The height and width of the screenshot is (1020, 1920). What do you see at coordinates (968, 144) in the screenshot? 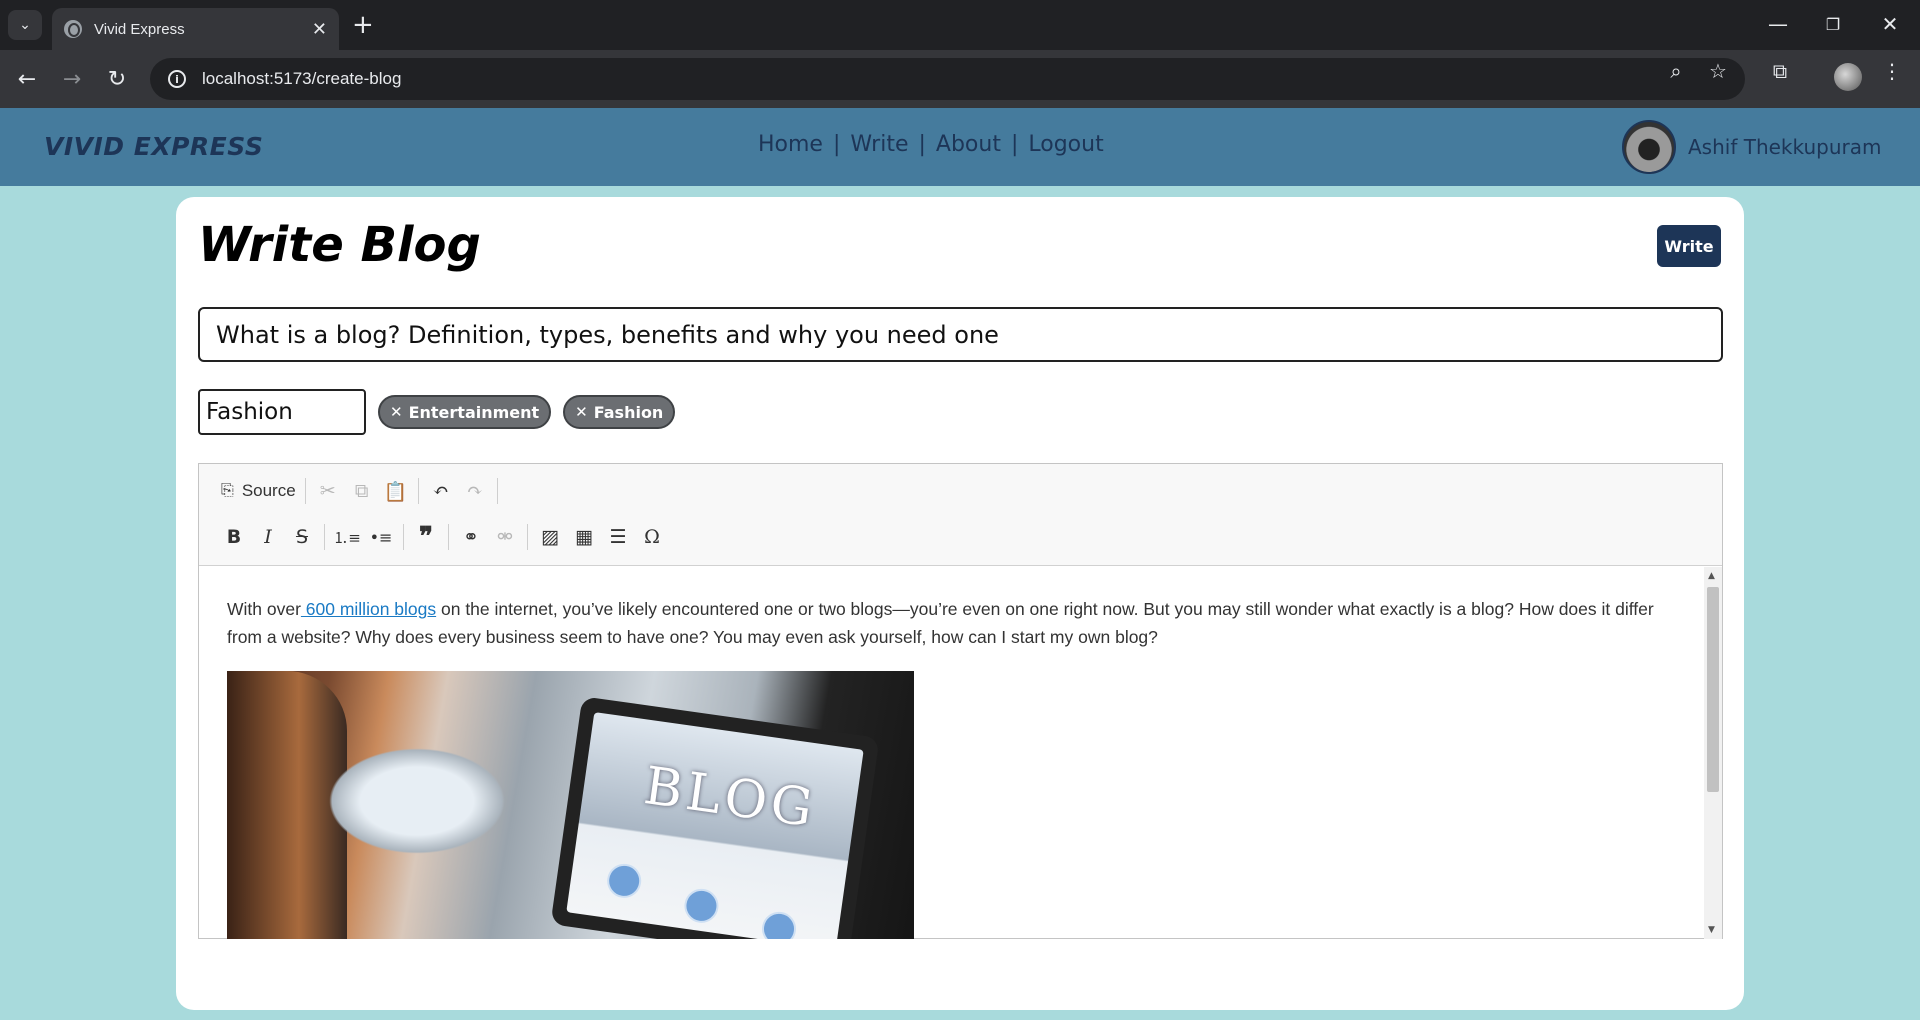
I see `nav-about: About` at bounding box center [968, 144].